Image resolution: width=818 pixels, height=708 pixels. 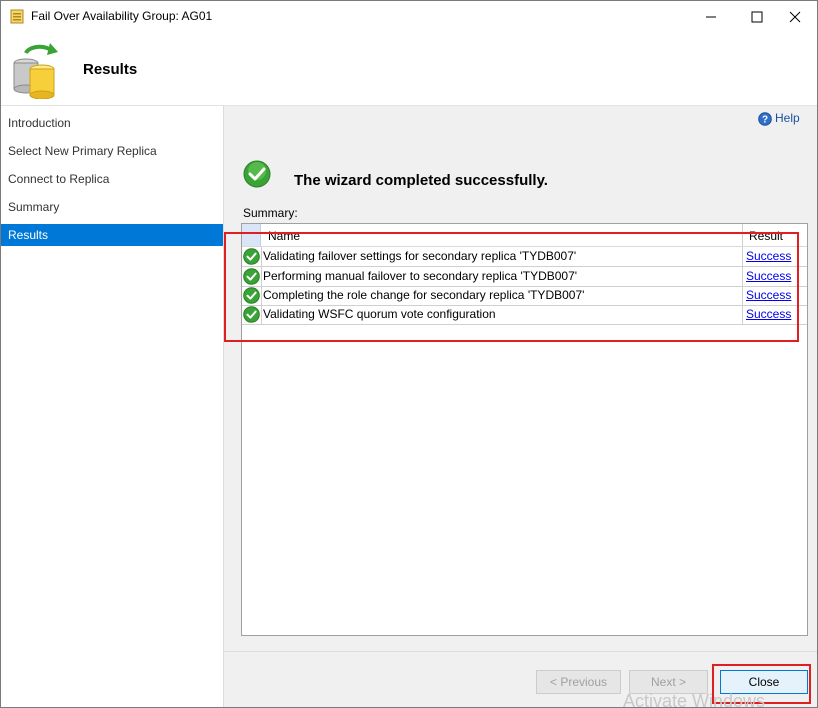 I want to click on window-title: Fail Over Availability Group: AG01, so click(x=122, y=16).